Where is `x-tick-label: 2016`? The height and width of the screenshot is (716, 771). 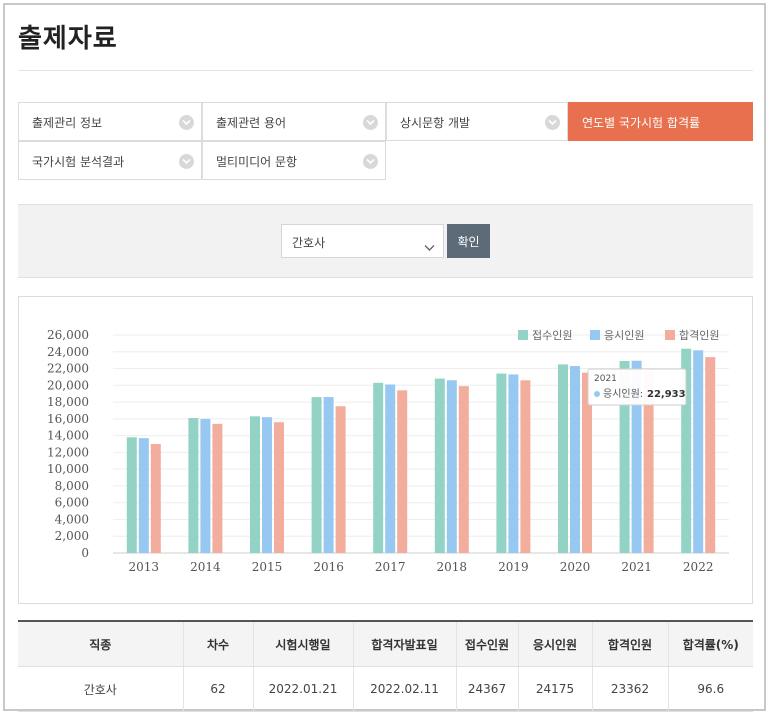 x-tick-label: 2016 is located at coordinates (328, 567).